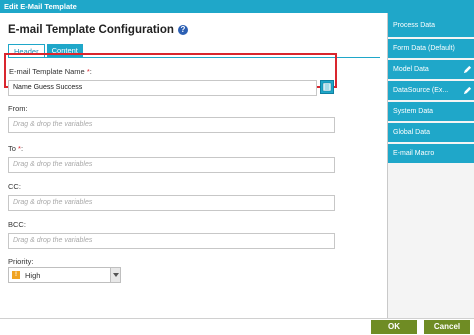 Image resolution: width=474 pixels, height=335 pixels. I want to click on cc-input: Drag & drop the variables, so click(171, 203).